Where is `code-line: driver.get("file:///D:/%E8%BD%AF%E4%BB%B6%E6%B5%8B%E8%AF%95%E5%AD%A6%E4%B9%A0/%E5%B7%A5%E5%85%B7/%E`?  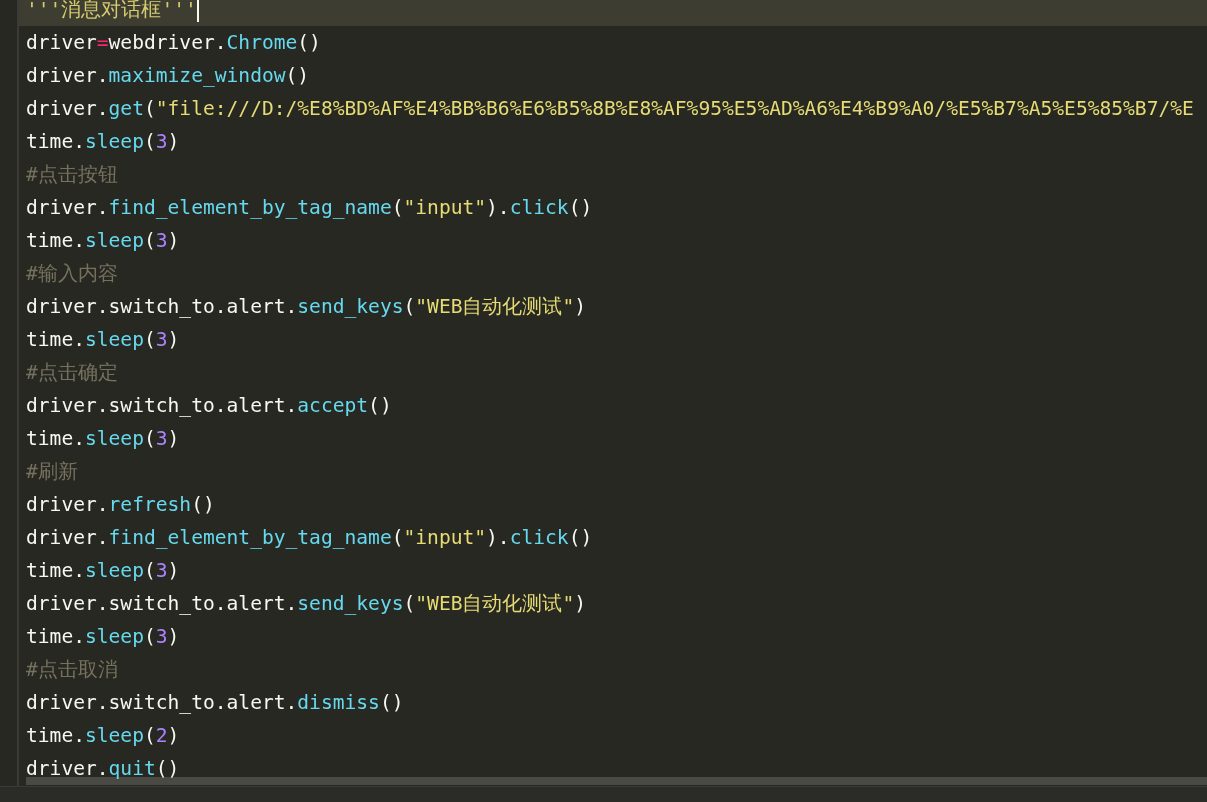
code-line: driver.get("file:///D:/%E8%BD%AF%E4%BB%B6%E6%B5%8B%E8%AF%95%E5%AD%A6%E4%B9%A0/%E5%B7%A5%E5%85%B7/%E is located at coordinates (610, 108).